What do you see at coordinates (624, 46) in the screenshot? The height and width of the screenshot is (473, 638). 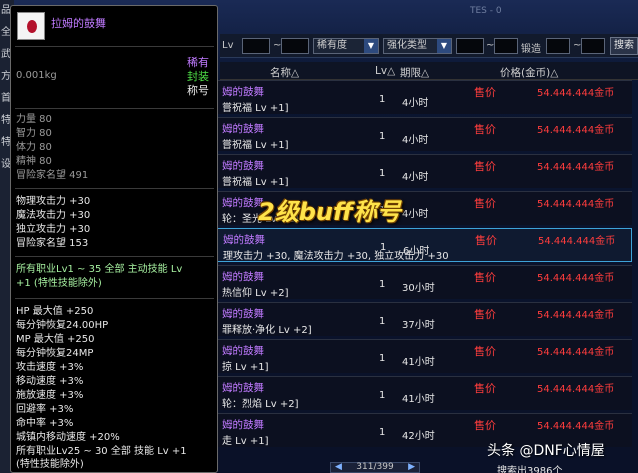 I see `search-button: 搜索` at bounding box center [624, 46].